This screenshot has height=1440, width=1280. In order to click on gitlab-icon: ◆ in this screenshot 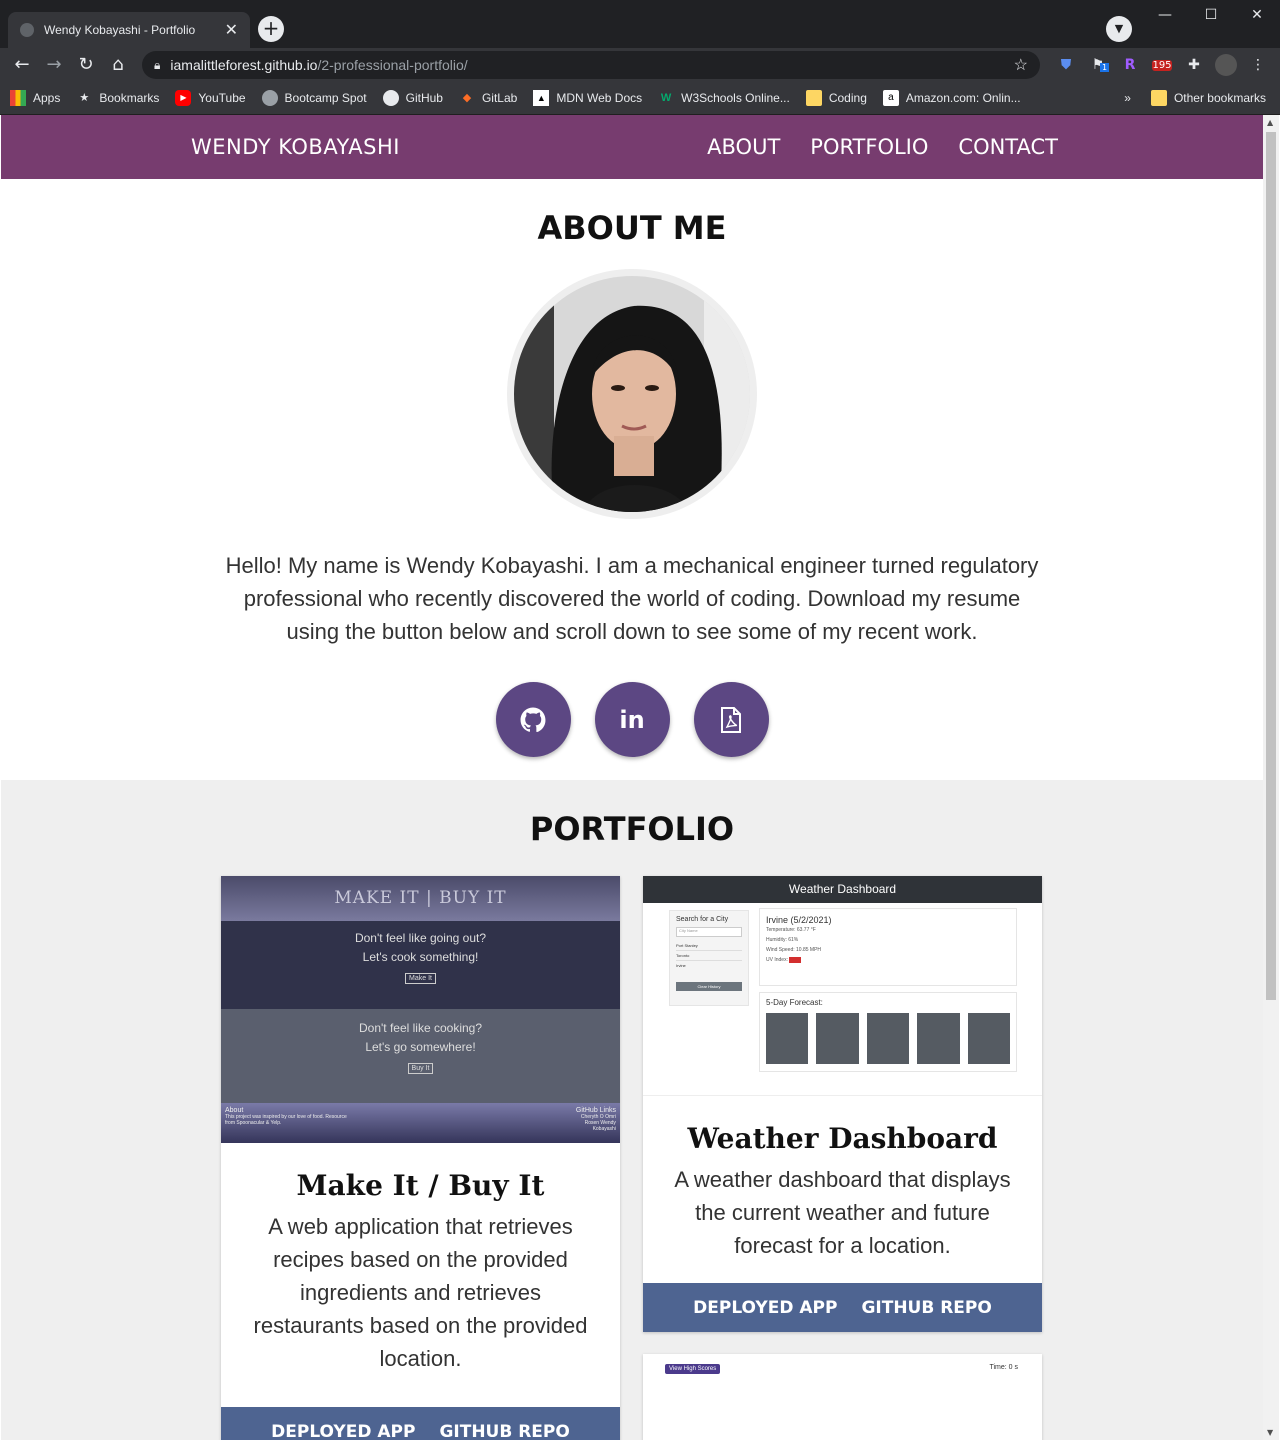, I will do `click(467, 98)`.